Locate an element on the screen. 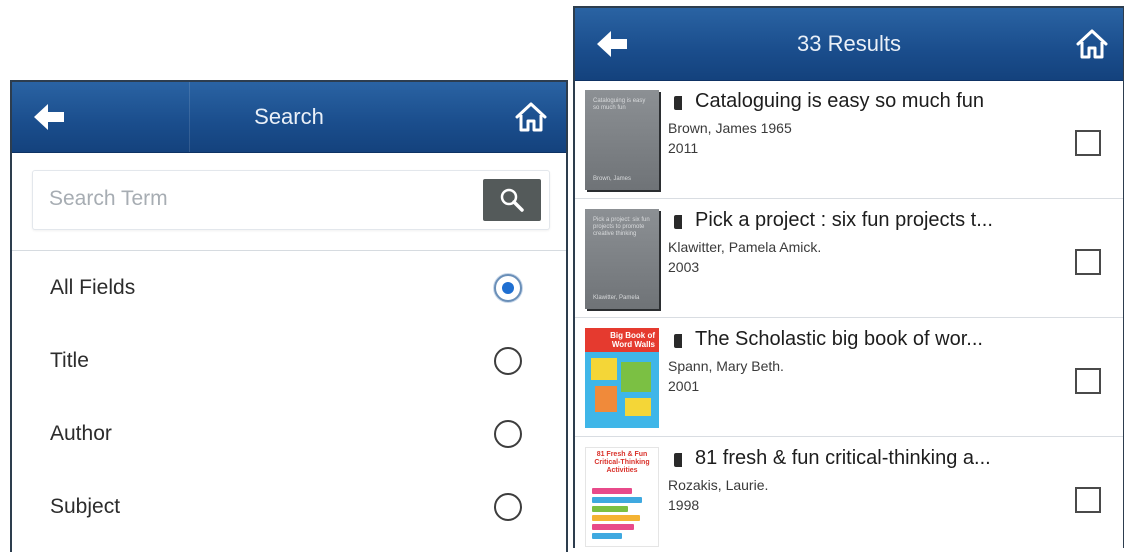  book-cover-image: Big Book of Word Walls is located at coordinates (622, 378).